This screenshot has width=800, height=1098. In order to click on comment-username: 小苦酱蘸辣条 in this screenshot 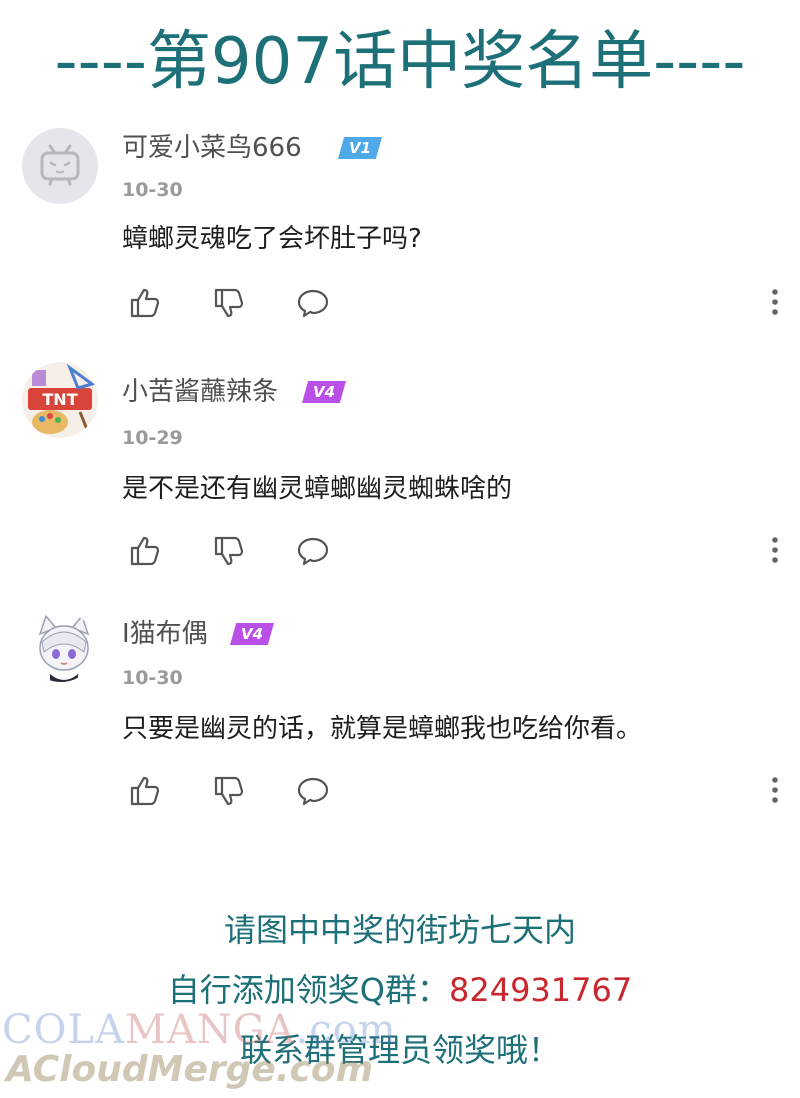, I will do `click(200, 392)`.